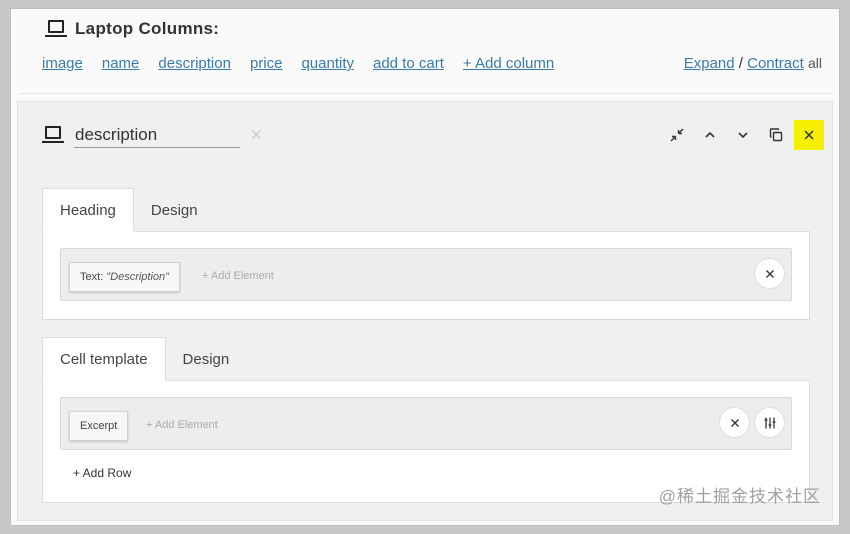  I want to click on element-type-label: Text:, so click(92, 277).